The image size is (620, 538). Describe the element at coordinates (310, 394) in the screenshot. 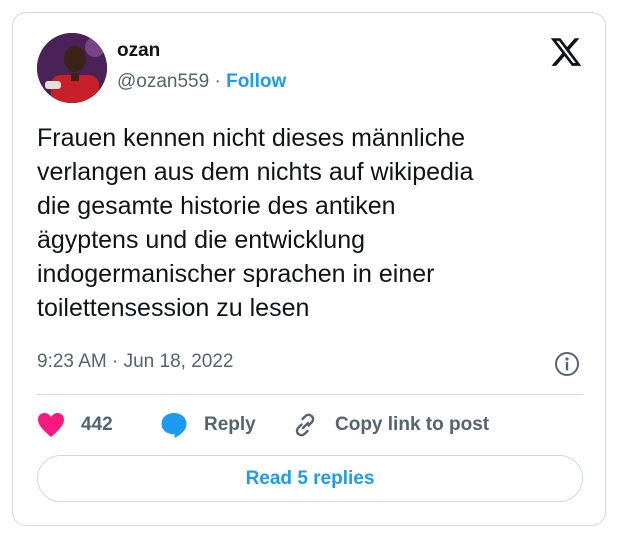

I see `divider` at that location.